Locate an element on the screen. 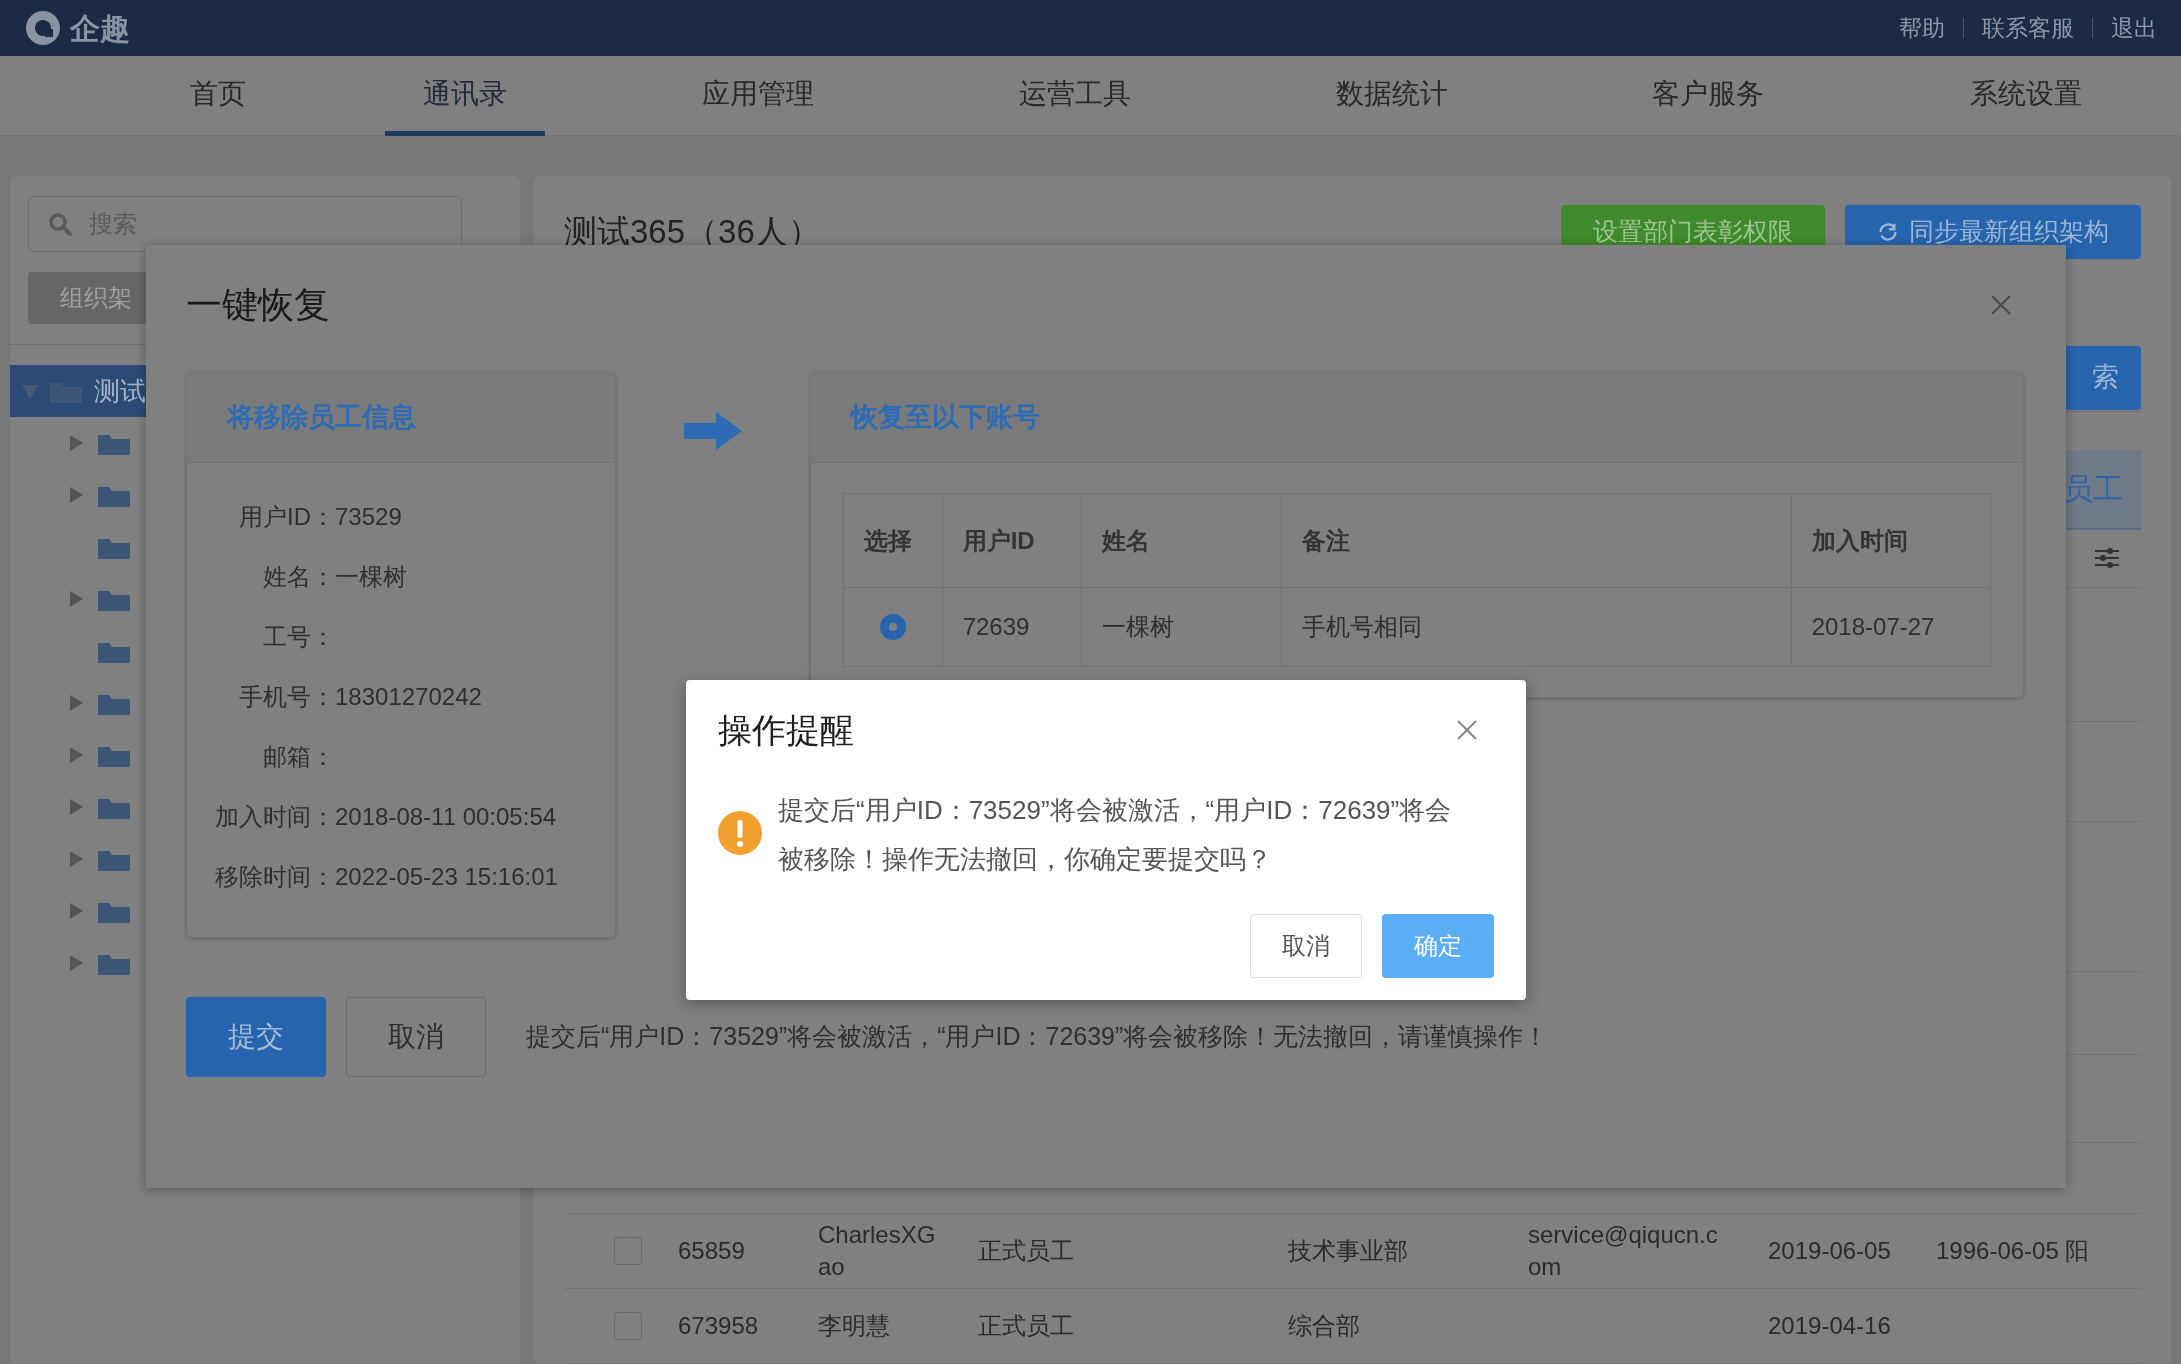 The image size is (2181, 1364). table-cell: 2019-04-16 is located at coordinates (1829, 1325).